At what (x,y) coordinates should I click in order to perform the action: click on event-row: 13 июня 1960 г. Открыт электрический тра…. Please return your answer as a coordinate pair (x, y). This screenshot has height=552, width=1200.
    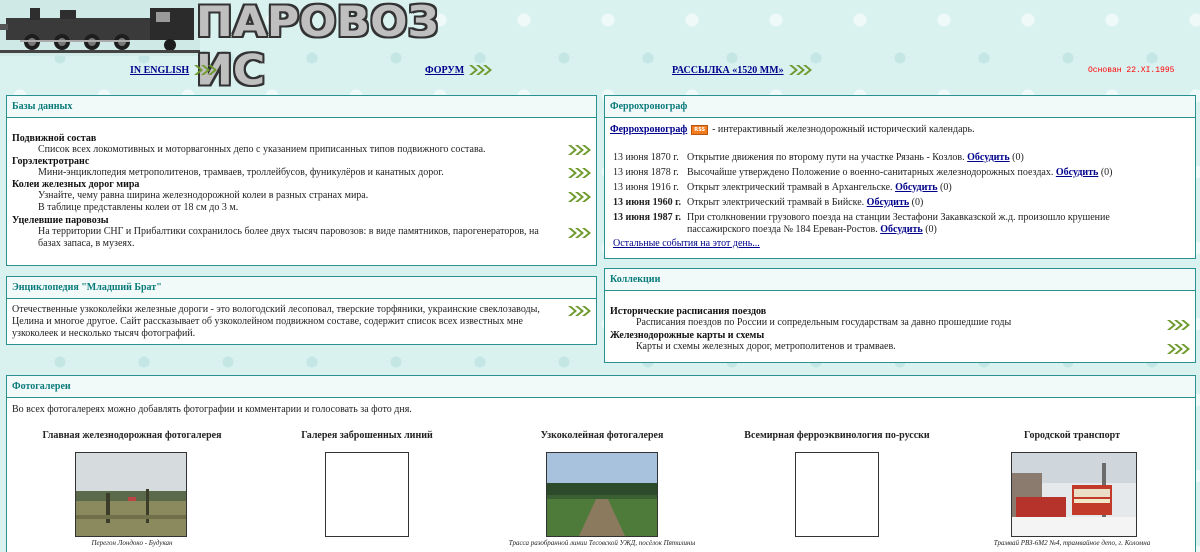
    Looking at the image, I should click on (901, 202).